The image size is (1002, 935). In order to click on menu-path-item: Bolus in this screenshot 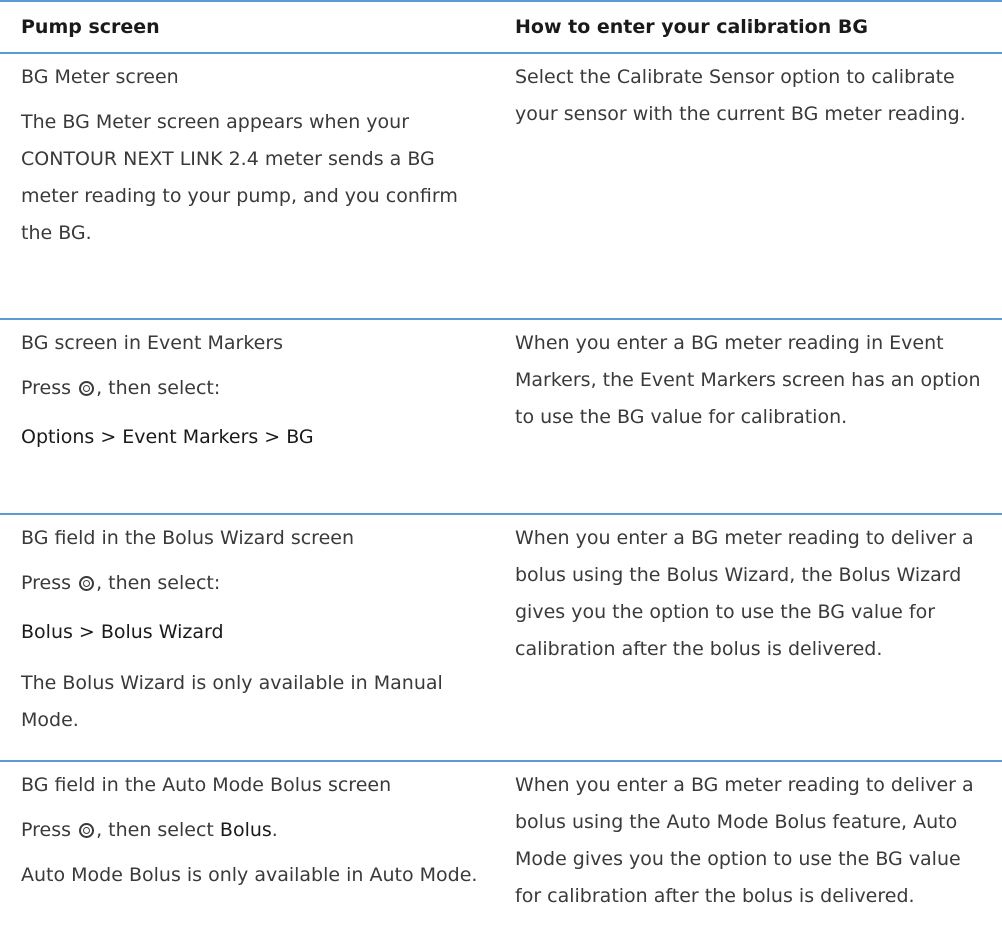, I will do `click(47, 632)`.